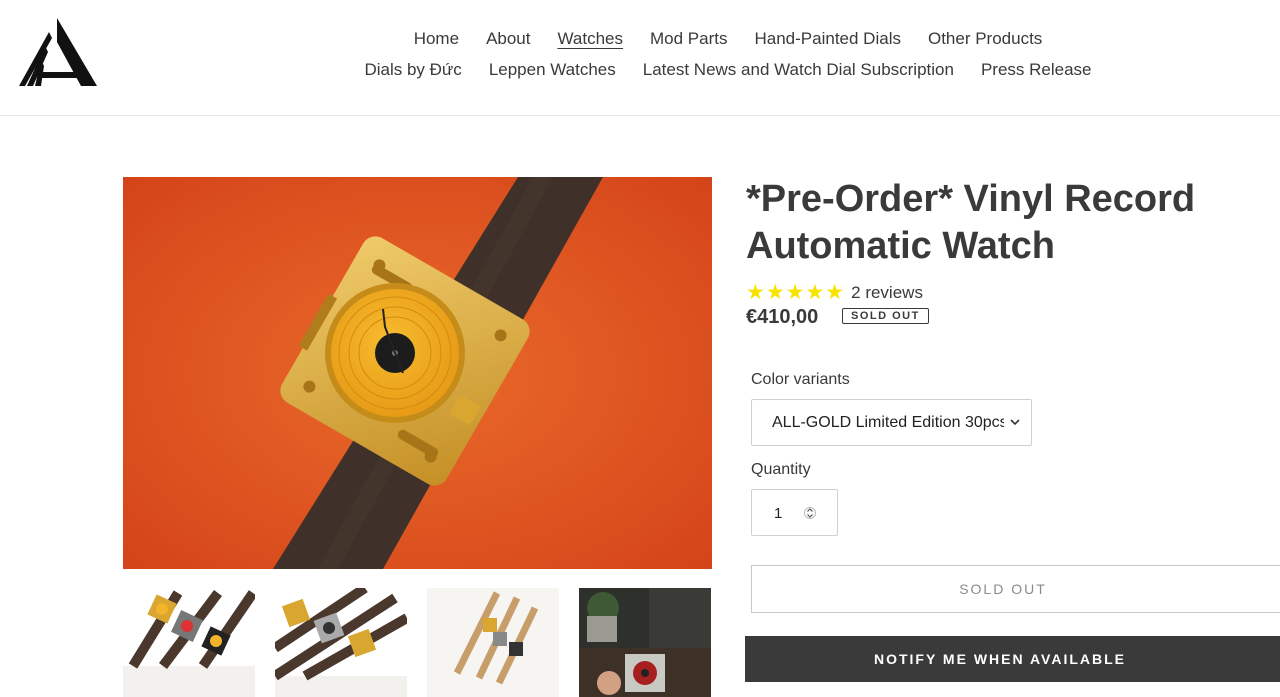 This screenshot has width=1280, height=697. Describe the element at coordinates (412, 70) in the screenshot. I see `nav-dials-by-duc: Dials by Đức` at that location.